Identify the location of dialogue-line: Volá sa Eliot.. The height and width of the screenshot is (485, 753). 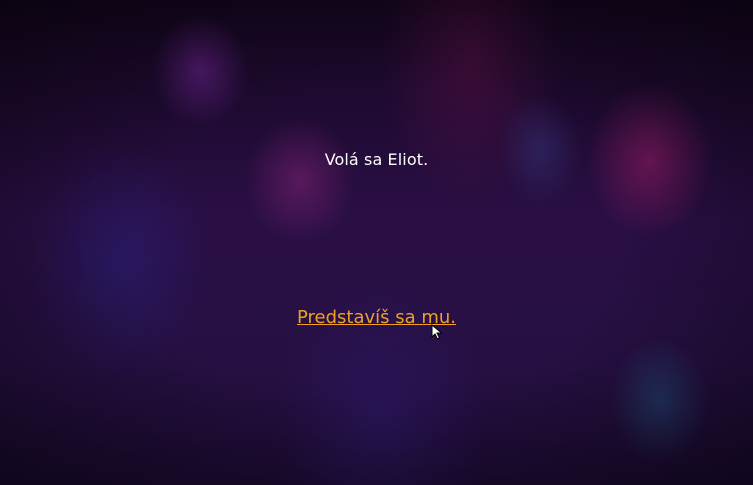
(376, 159).